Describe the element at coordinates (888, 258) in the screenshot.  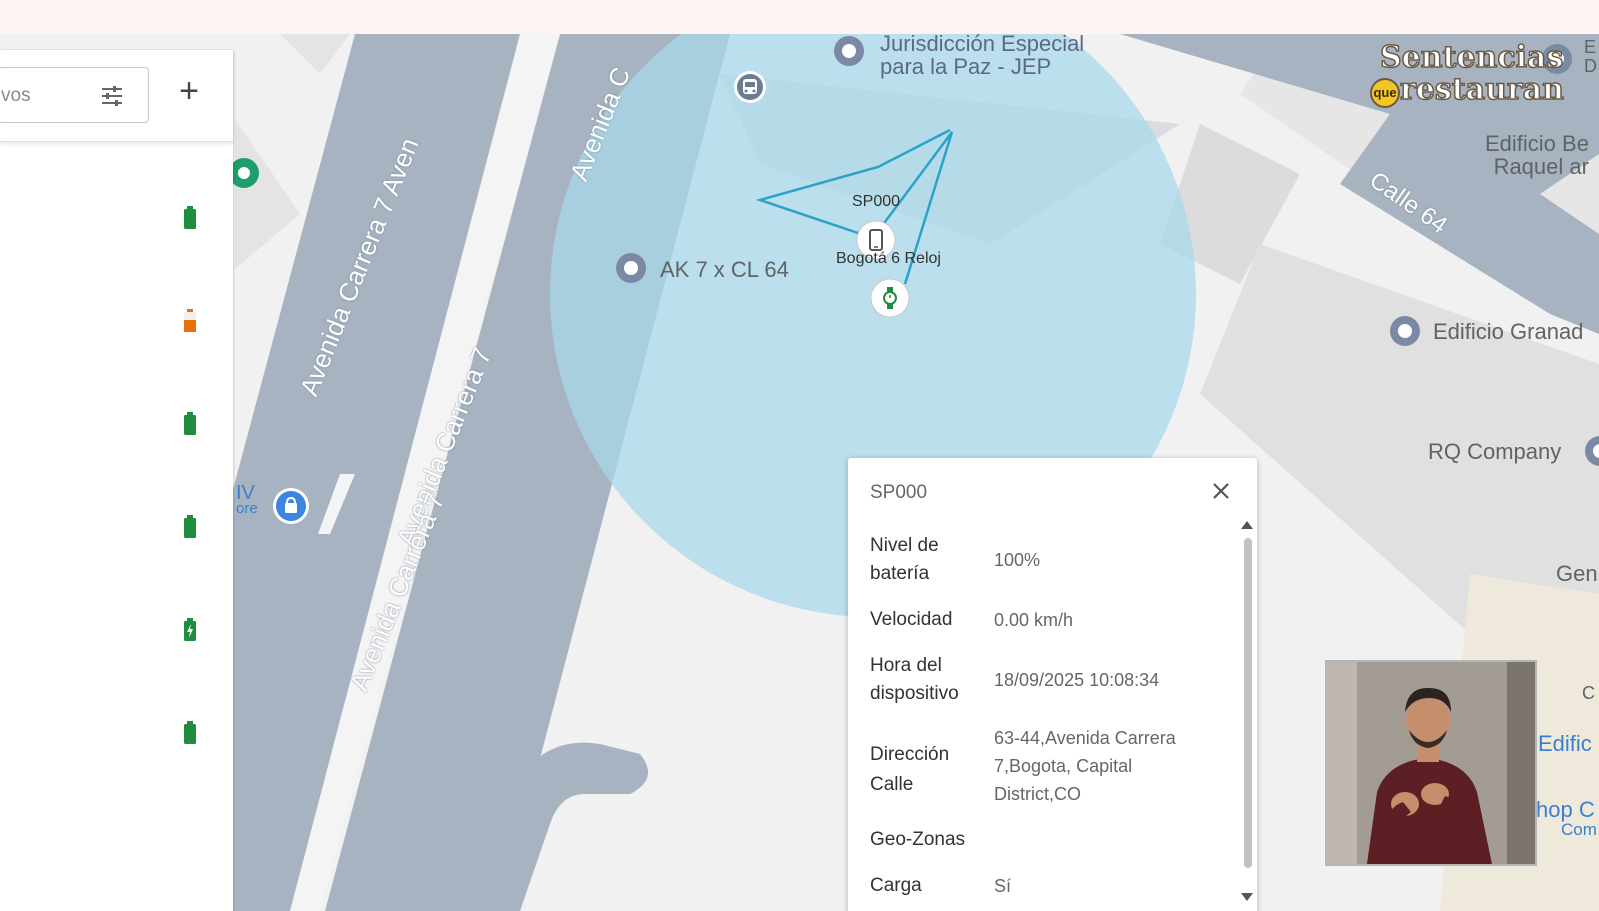
I see `device-label-caption: Bogotá 6 Reloj` at that location.